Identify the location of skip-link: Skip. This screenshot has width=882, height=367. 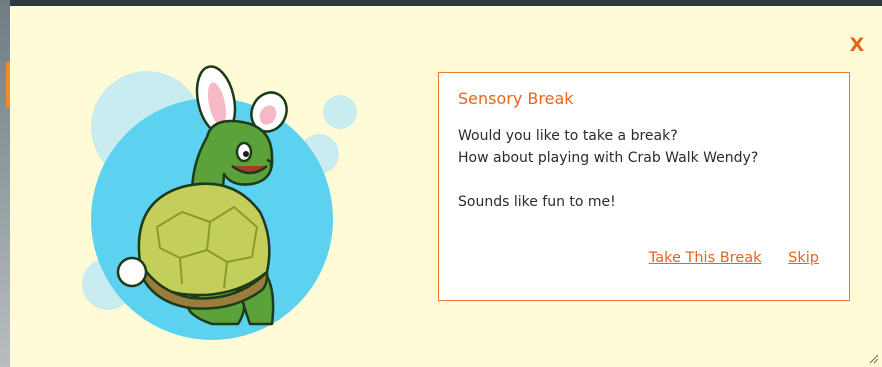
(803, 258).